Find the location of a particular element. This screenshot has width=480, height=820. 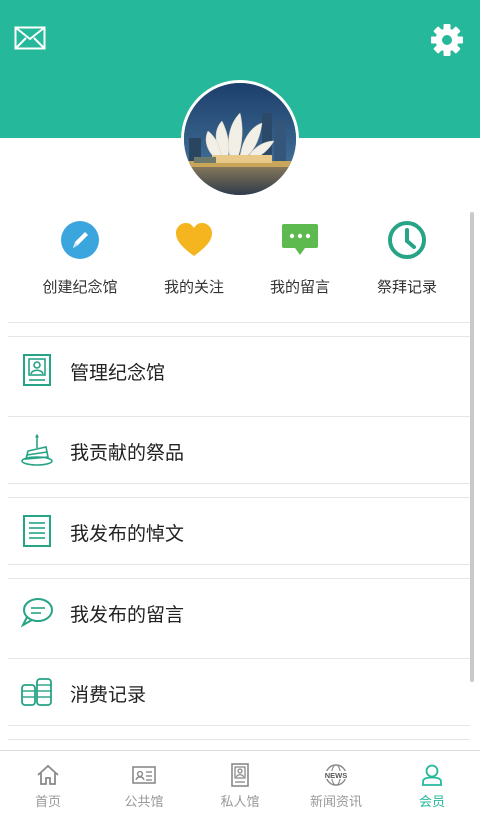

tab-member: 会员 is located at coordinates (432, 785).